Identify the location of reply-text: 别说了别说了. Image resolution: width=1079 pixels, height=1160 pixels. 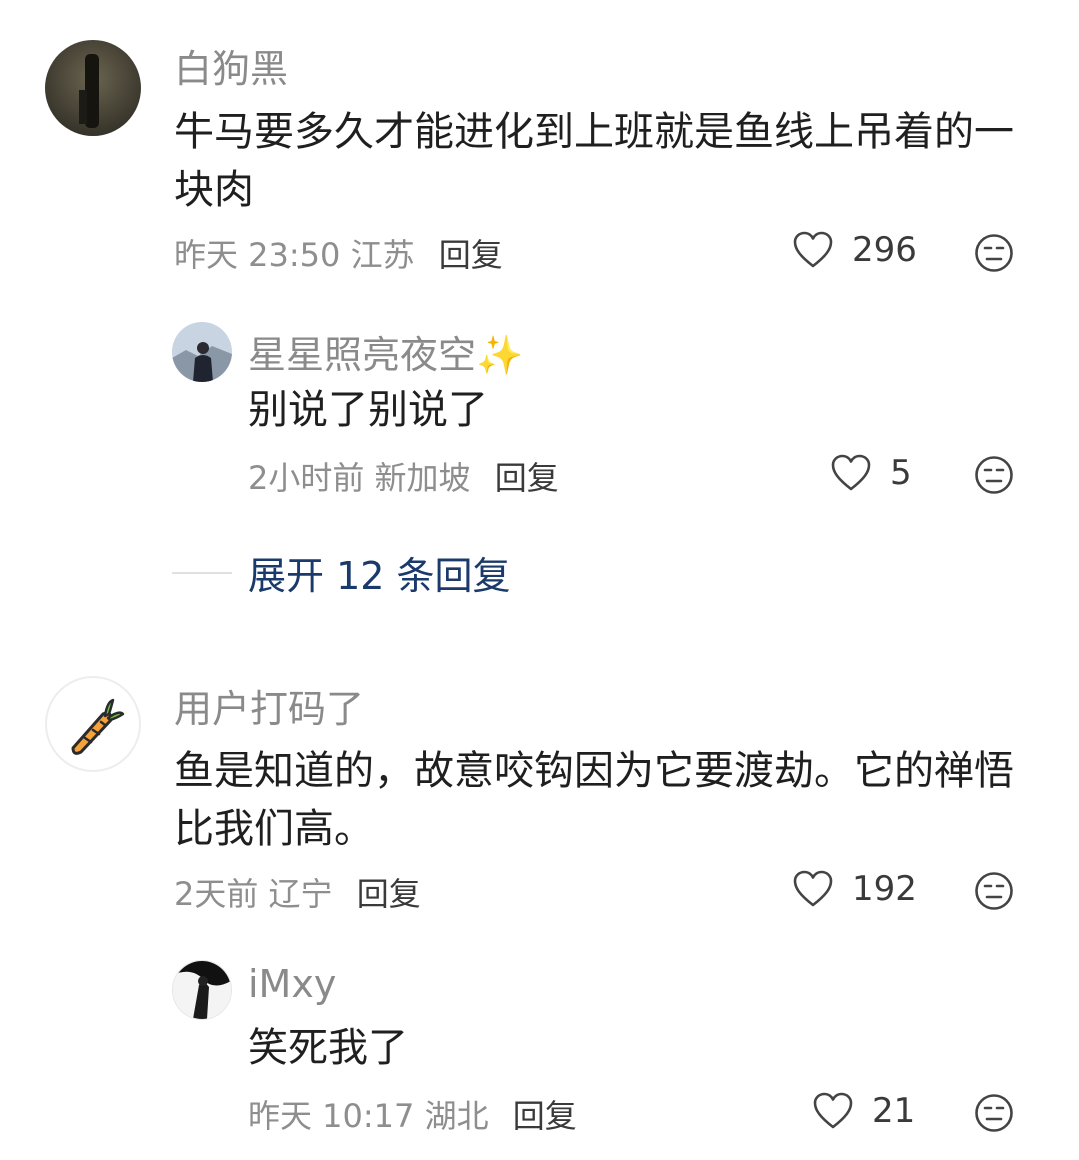
(368, 410).